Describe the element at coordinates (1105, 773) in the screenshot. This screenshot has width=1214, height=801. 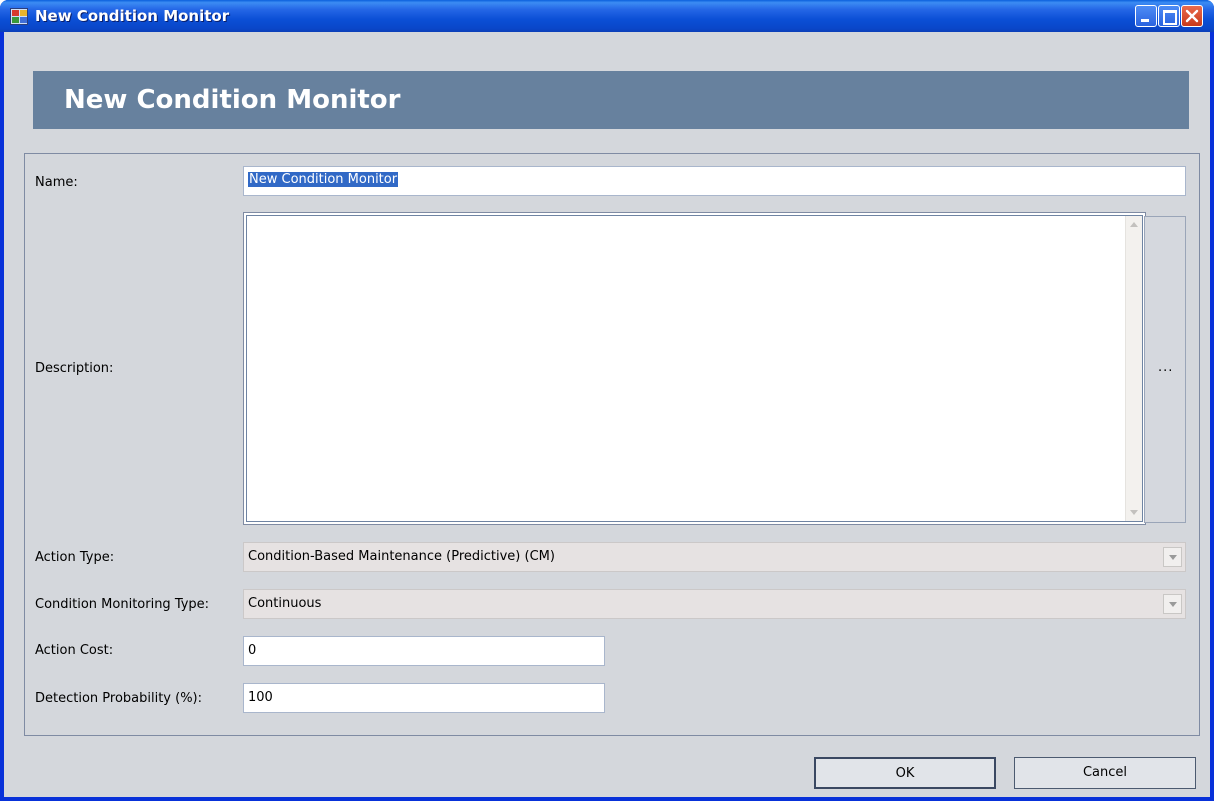
I see `cancel-button: Cancel` at that location.